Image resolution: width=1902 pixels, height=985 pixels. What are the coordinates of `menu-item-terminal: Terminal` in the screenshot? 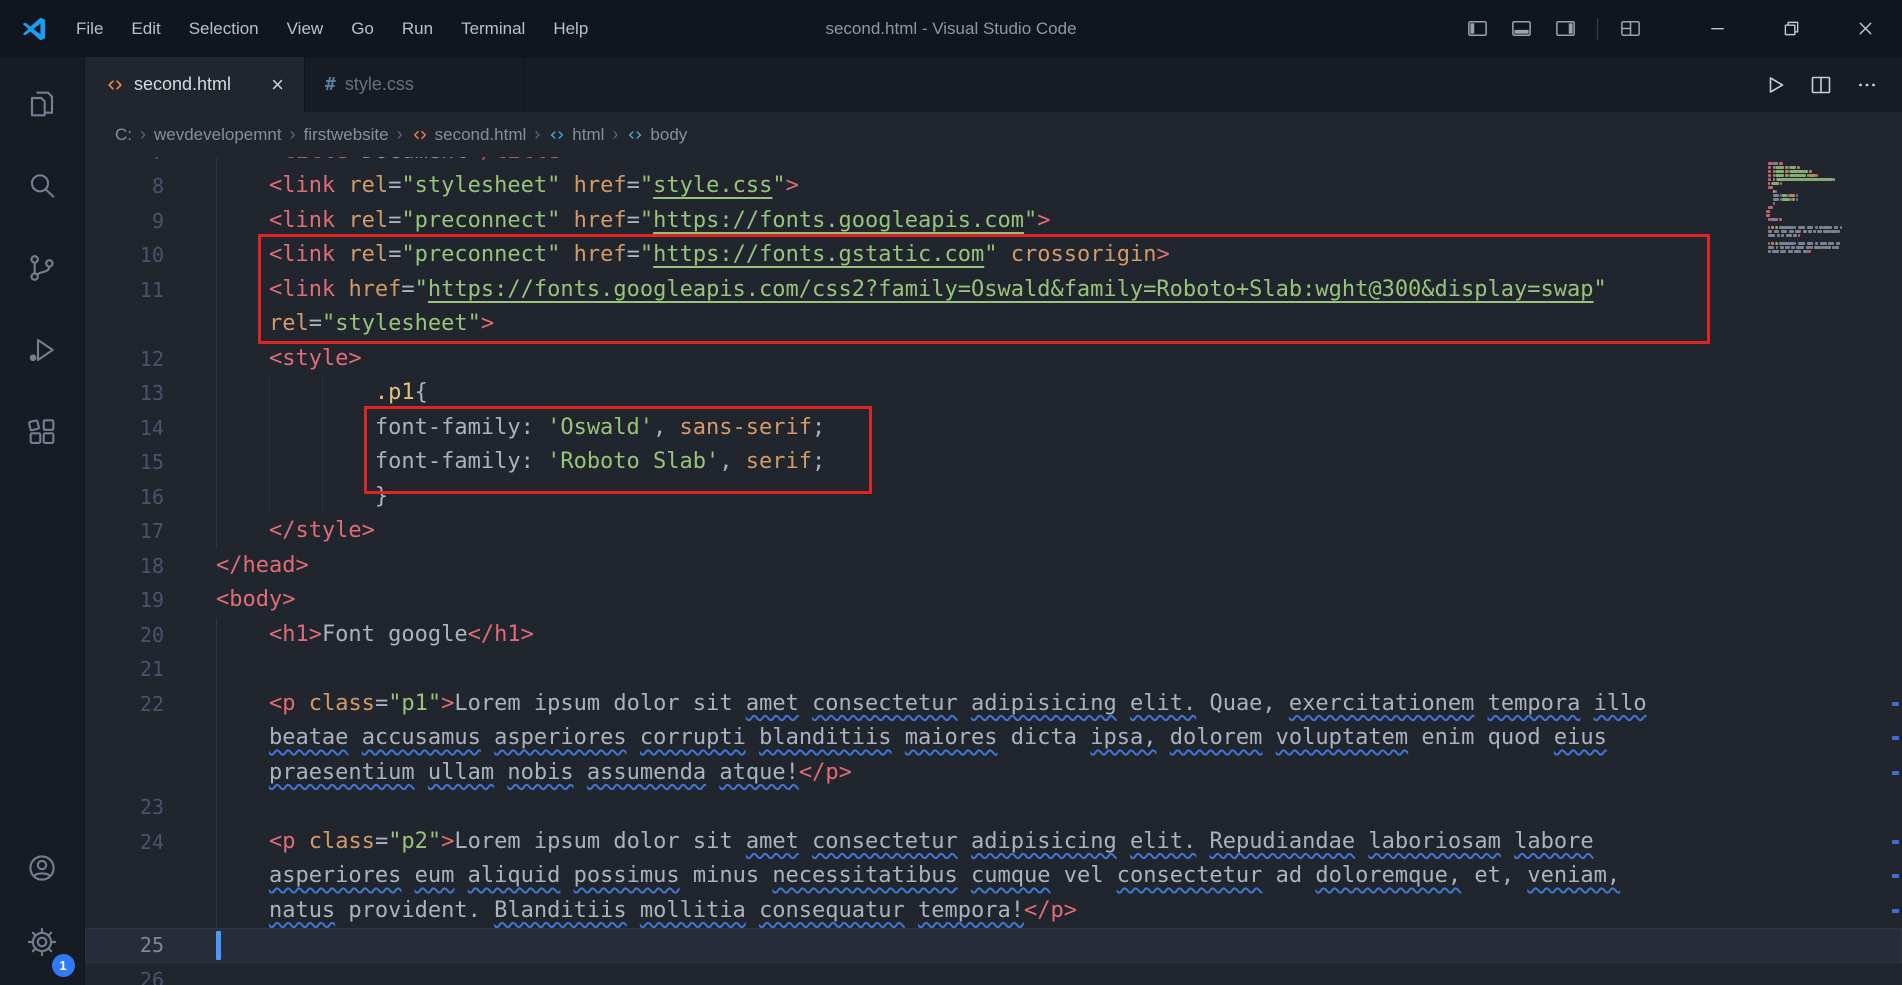 It's located at (493, 28).